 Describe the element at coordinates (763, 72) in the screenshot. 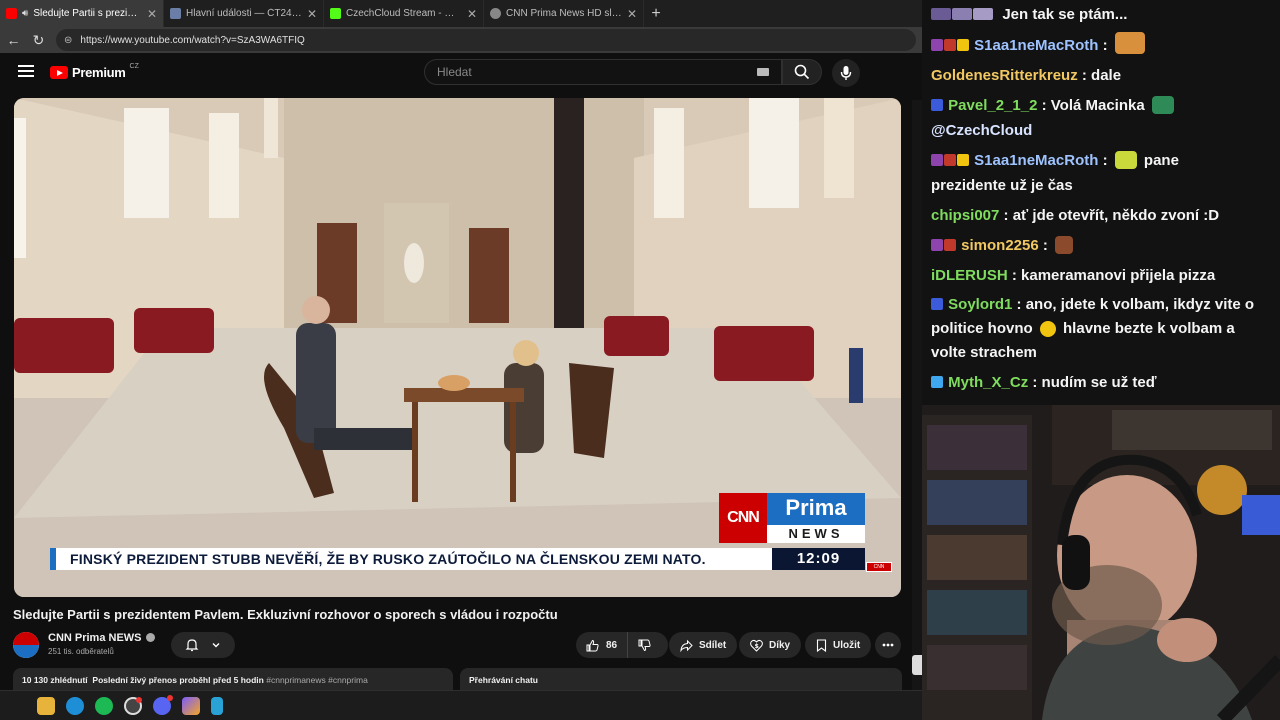

I see `keyboard-icon` at that location.